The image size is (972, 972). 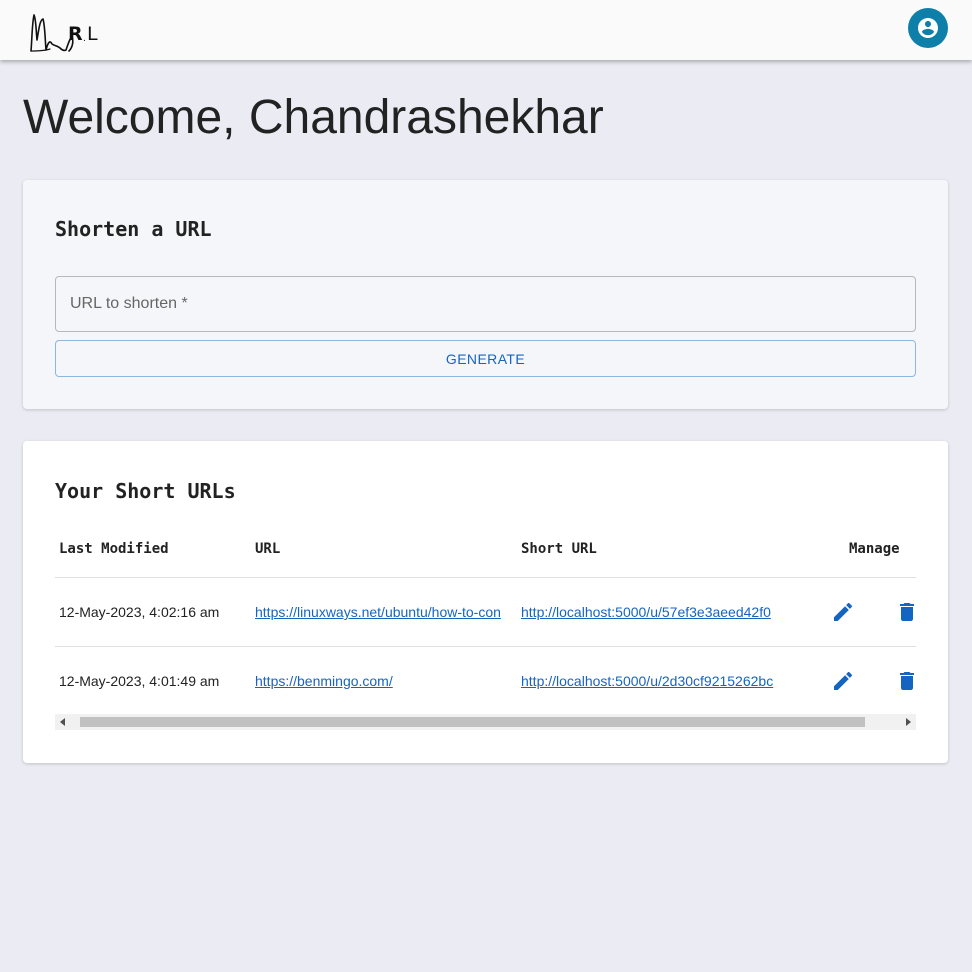 I want to click on url-input, so click(x=485, y=304).